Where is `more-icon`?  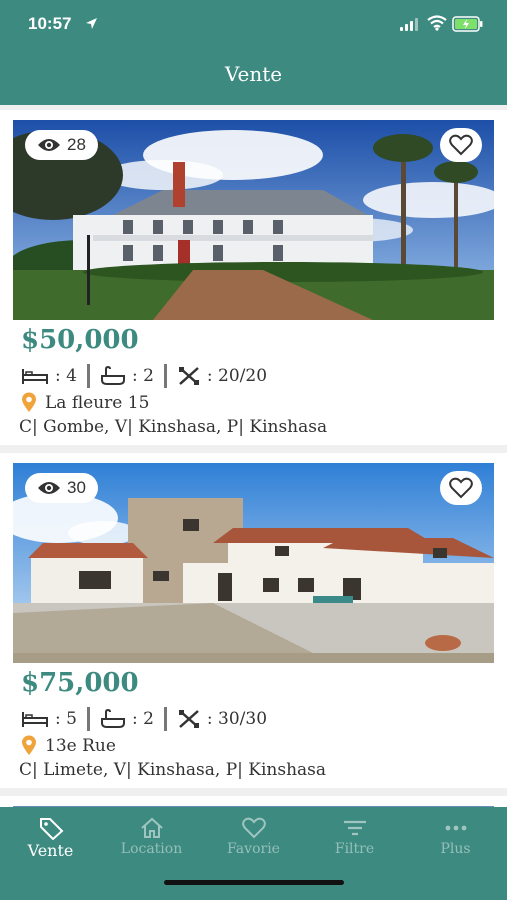
more-icon is located at coordinates (455, 828).